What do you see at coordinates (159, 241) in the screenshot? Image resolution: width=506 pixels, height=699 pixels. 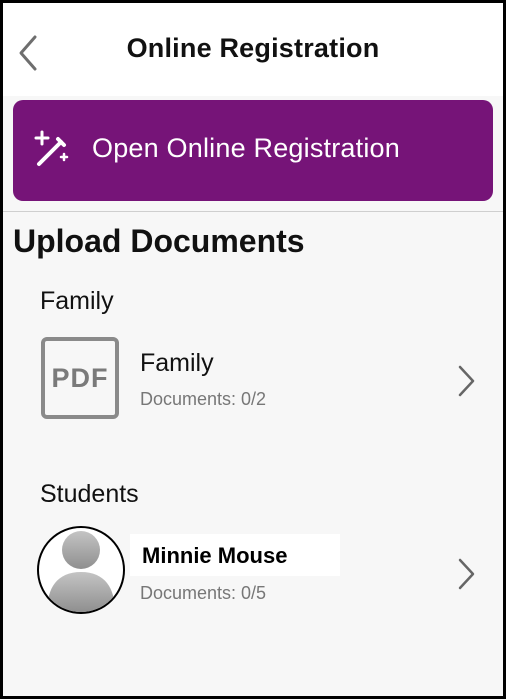 I see `section-title: Upload Documents` at bounding box center [159, 241].